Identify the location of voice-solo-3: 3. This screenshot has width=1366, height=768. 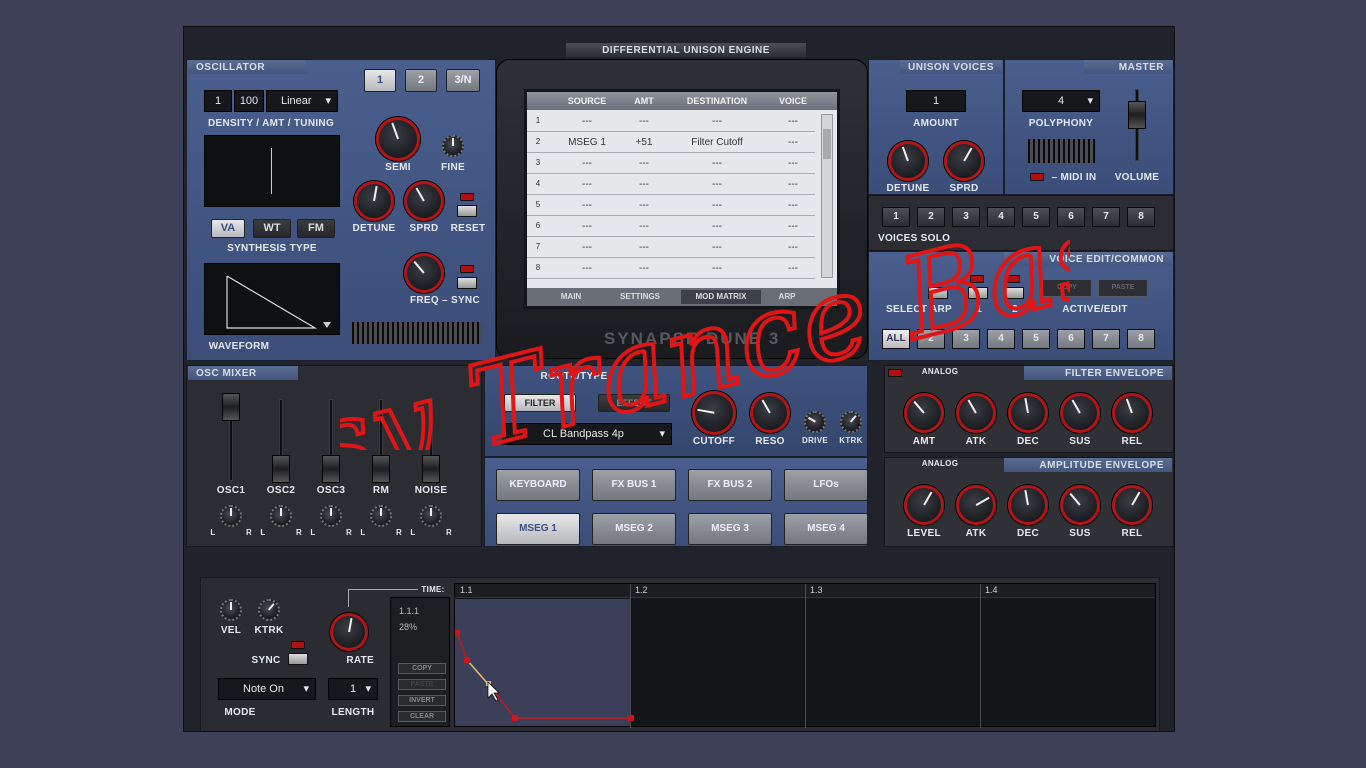
(966, 217).